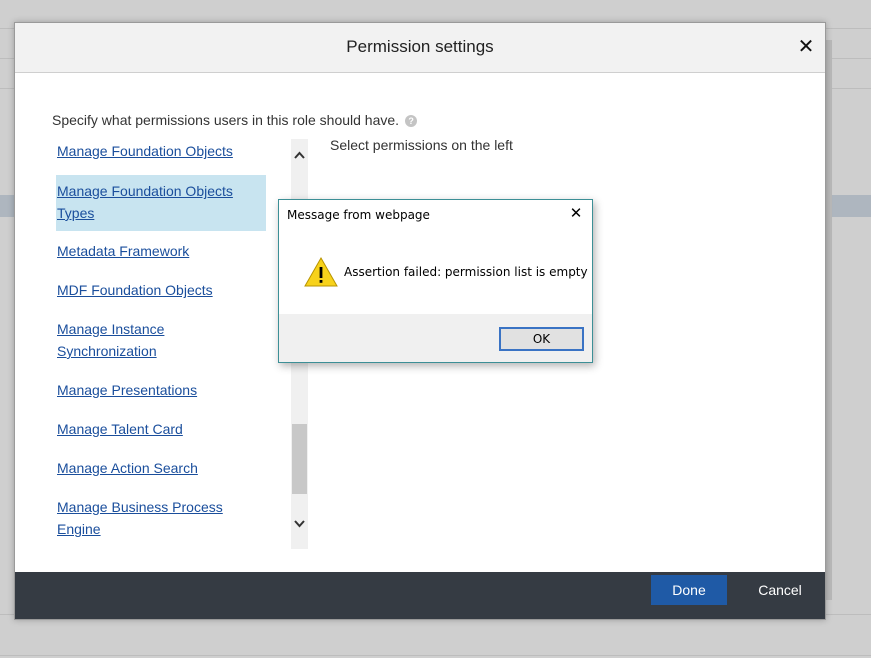 The image size is (871, 658). What do you see at coordinates (435, 655) in the screenshot?
I see `background-divider` at bounding box center [435, 655].